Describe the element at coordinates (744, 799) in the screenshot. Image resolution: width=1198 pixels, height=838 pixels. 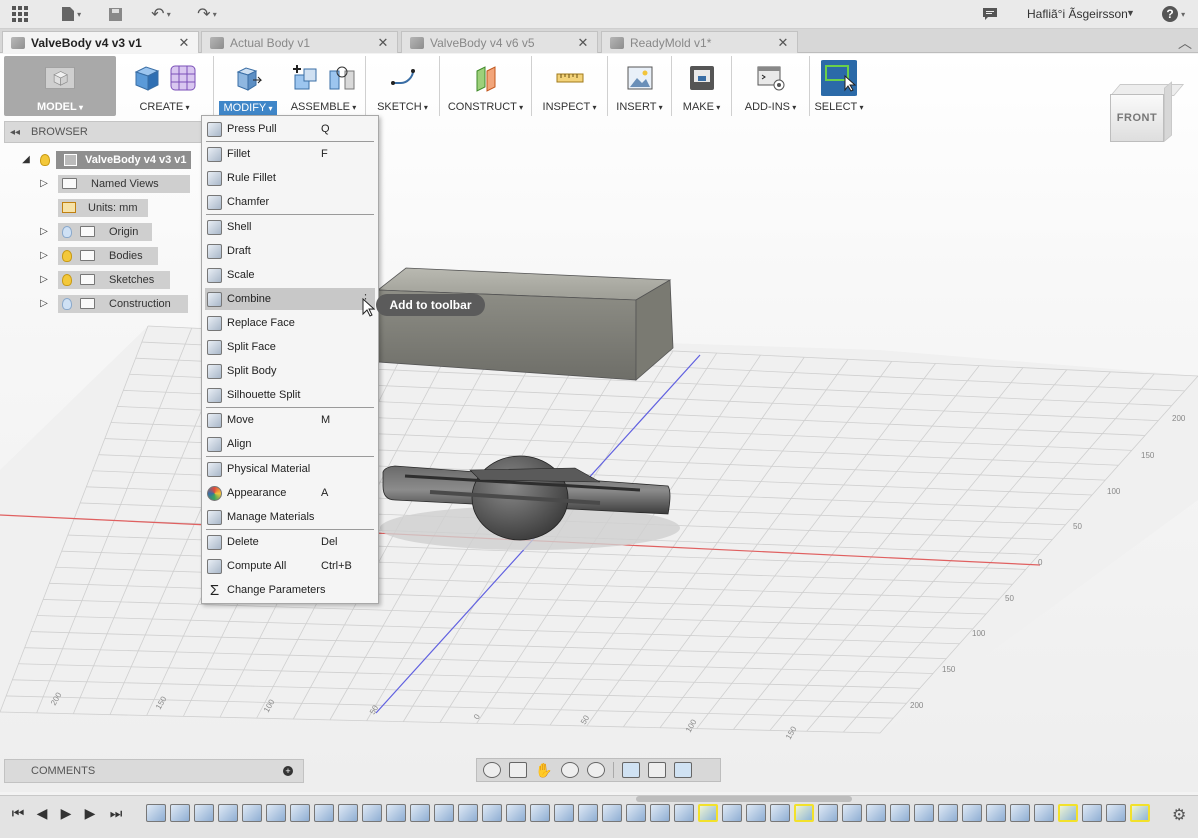
I see `timeline-scrollbar` at that location.